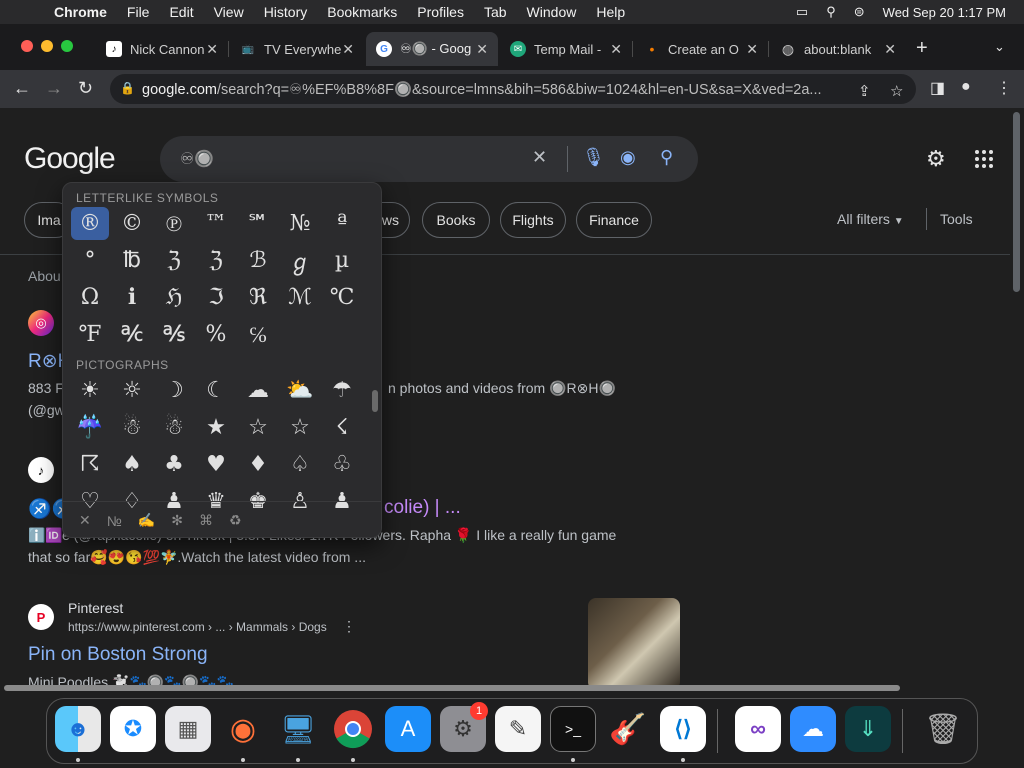 Image resolution: width=1024 pixels, height=768 pixels. I want to click on char-sound-recording: ℗, so click(174, 223).